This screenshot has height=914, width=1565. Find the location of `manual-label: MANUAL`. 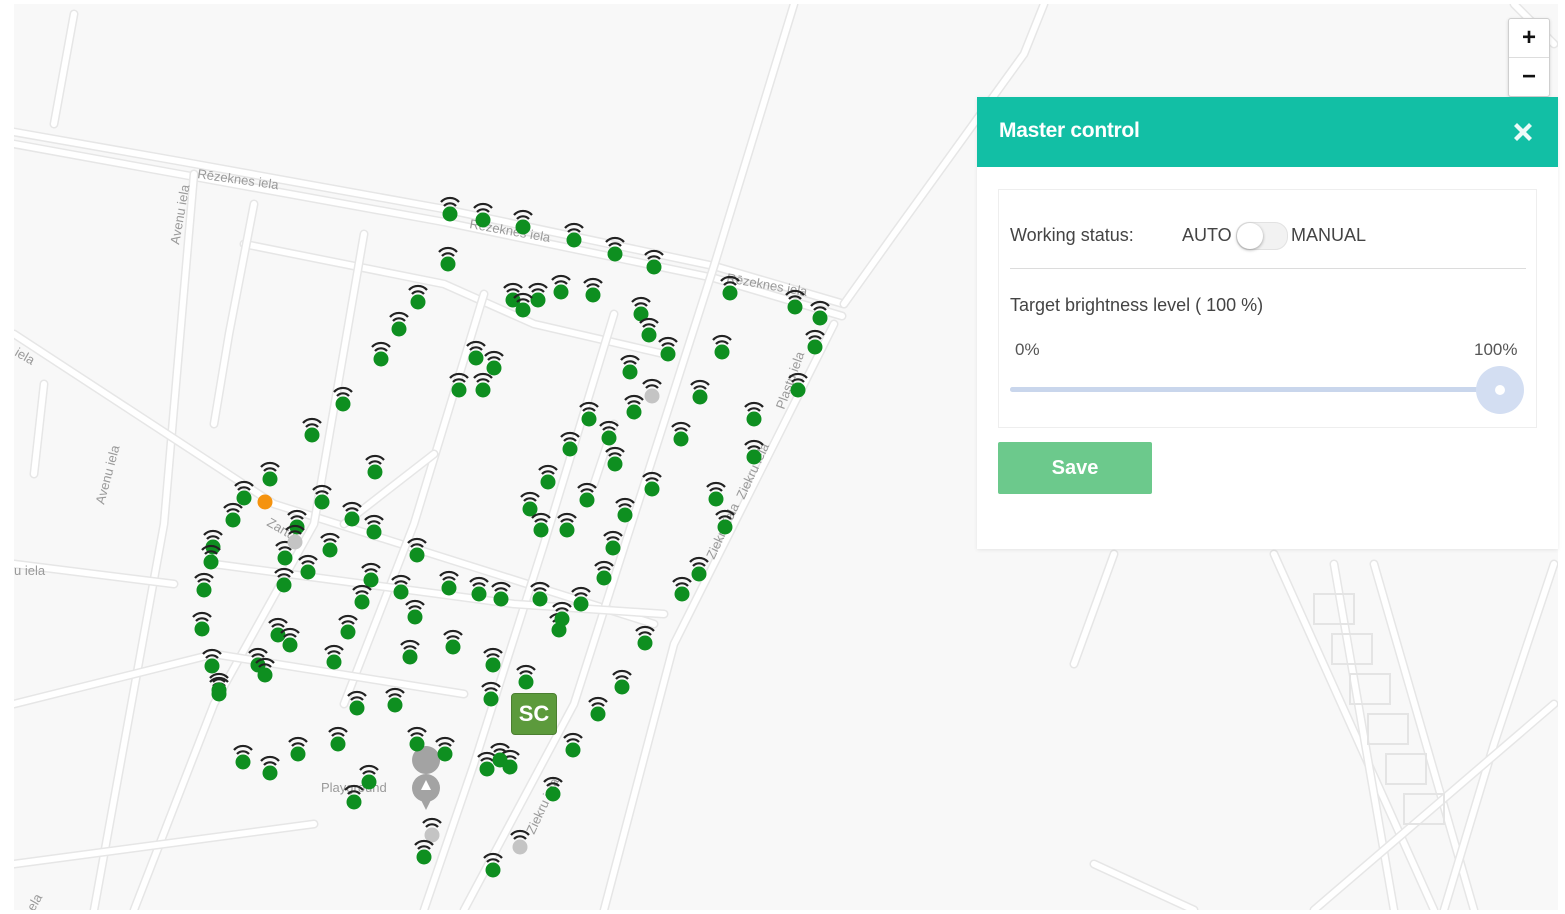

manual-label: MANUAL is located at coordinates (1329, 235).